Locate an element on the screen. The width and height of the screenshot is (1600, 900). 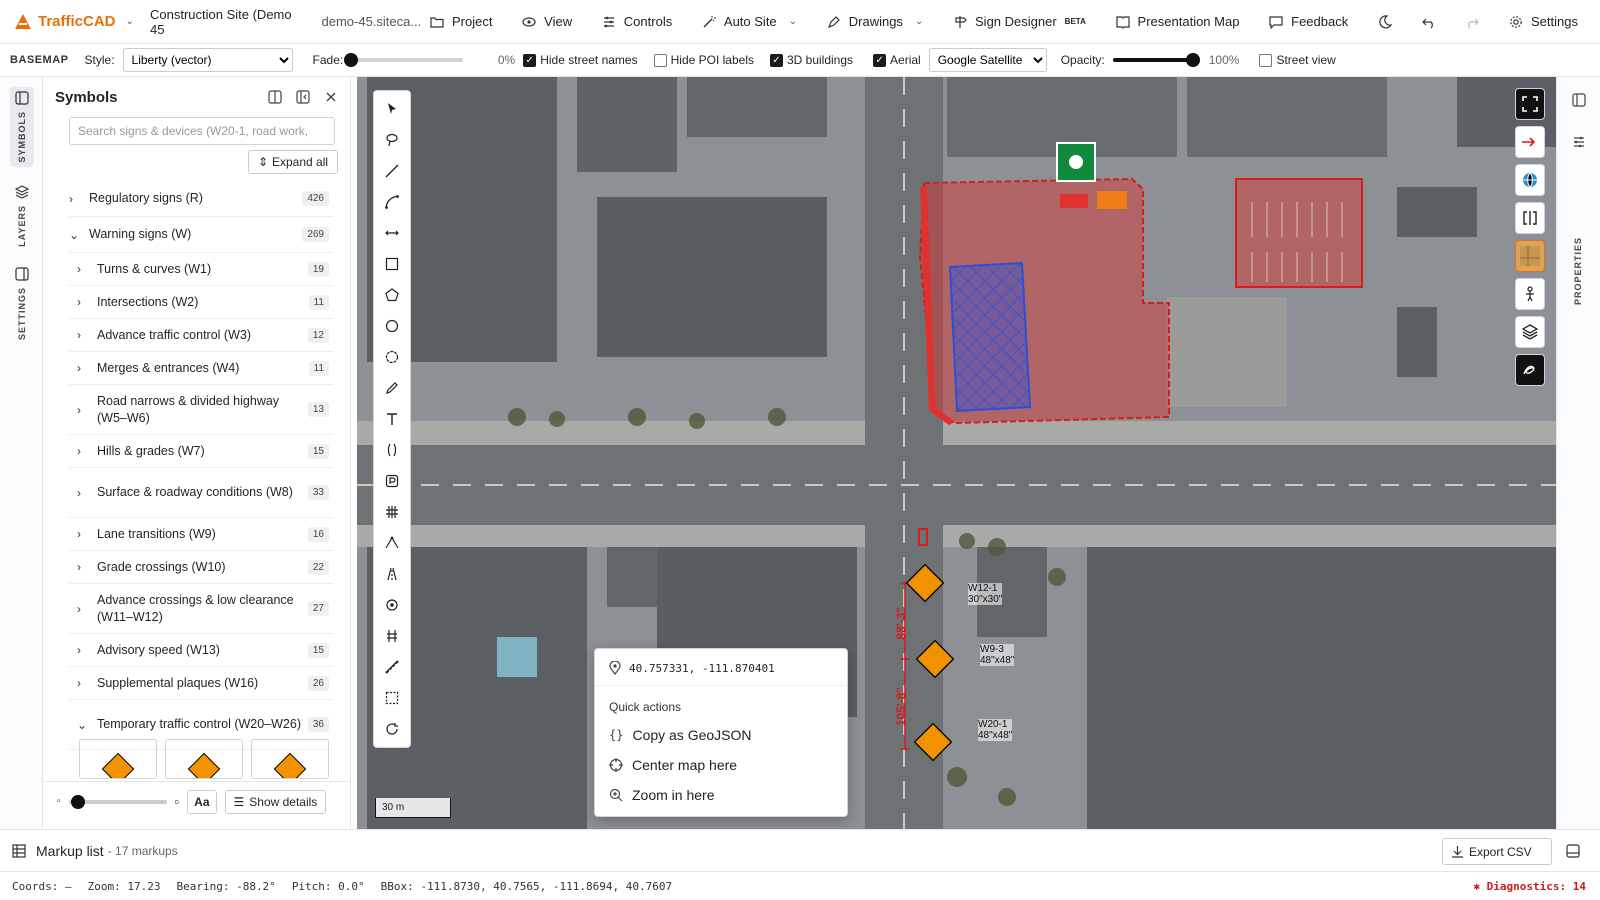
context-coords: 40.757331, -111.870401 is located at coordinates (721, 667).